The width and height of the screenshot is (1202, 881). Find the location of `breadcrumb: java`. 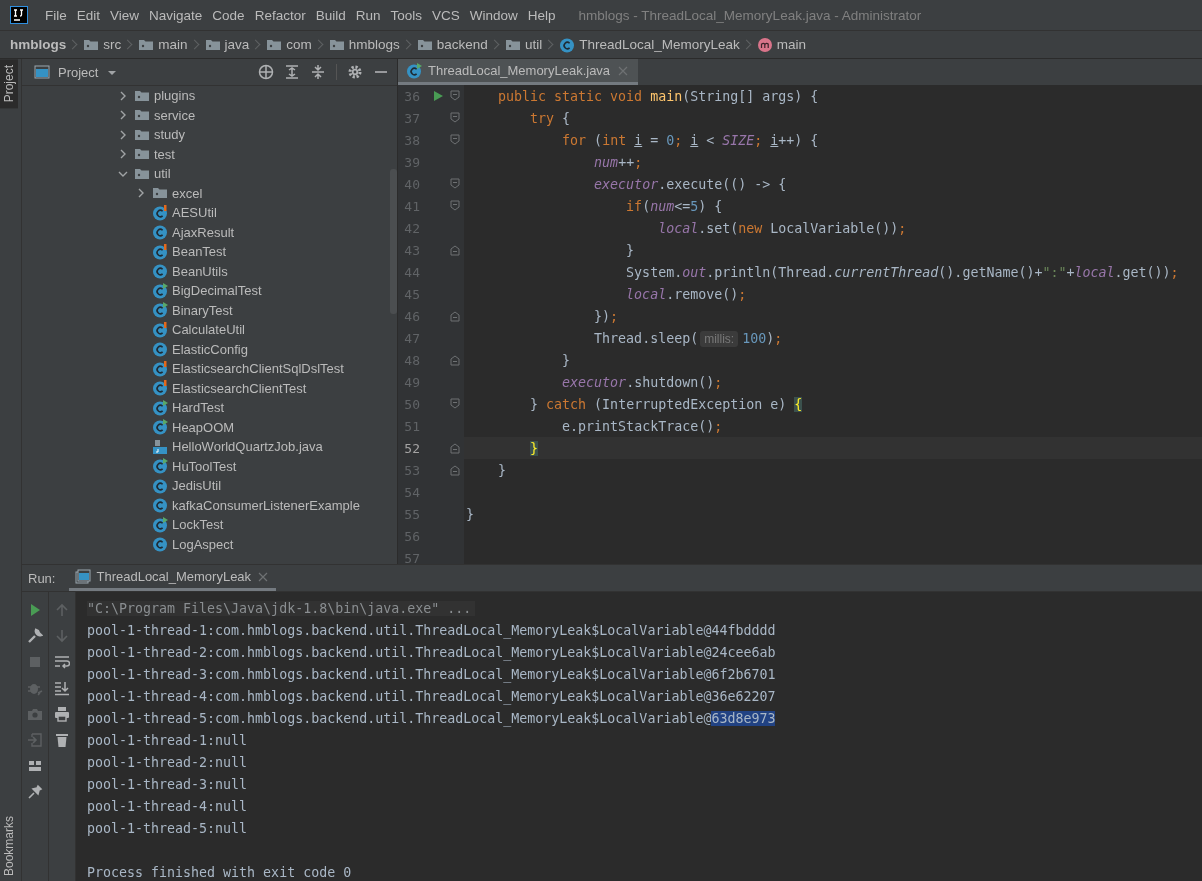

breadcrumb: java is located at coordinates (237, 44).